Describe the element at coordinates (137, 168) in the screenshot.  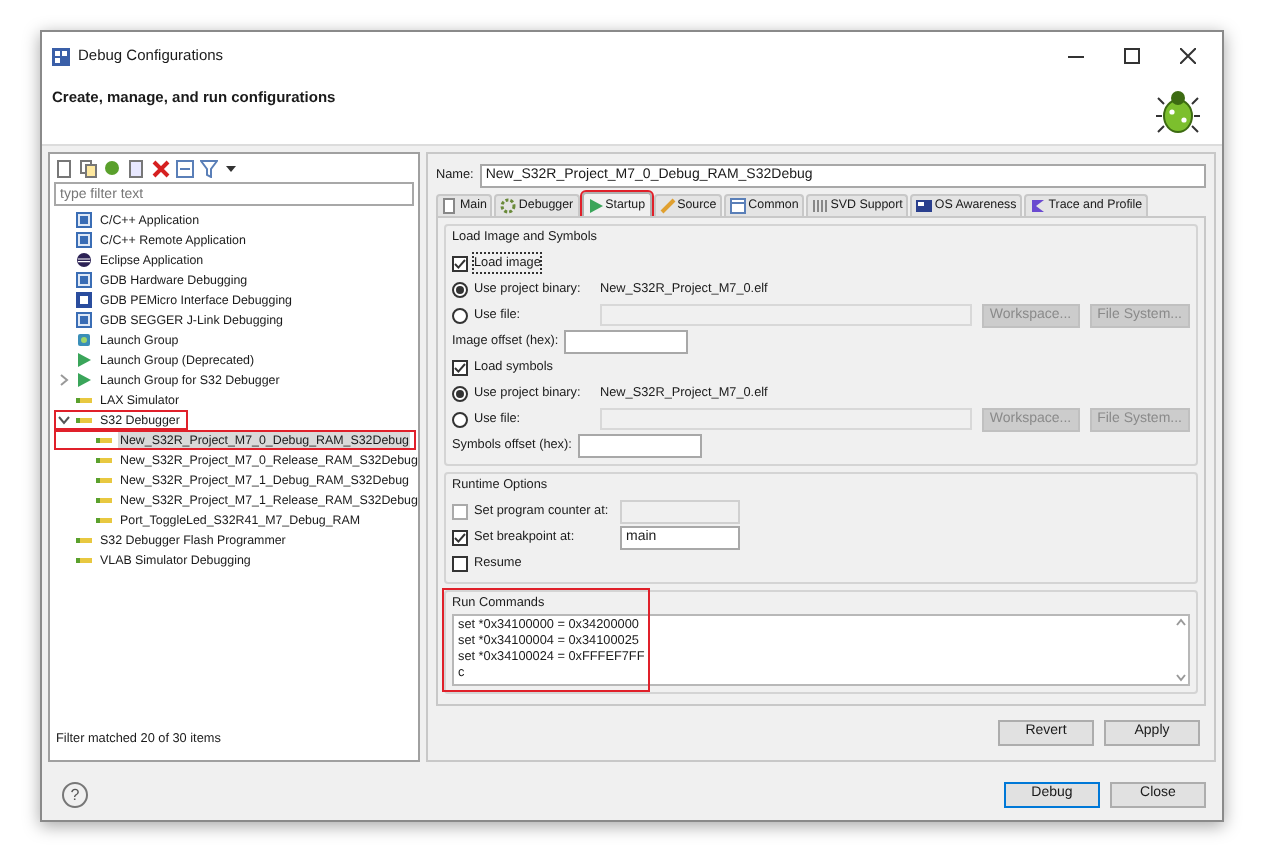
I see `copy-icon` at that location.